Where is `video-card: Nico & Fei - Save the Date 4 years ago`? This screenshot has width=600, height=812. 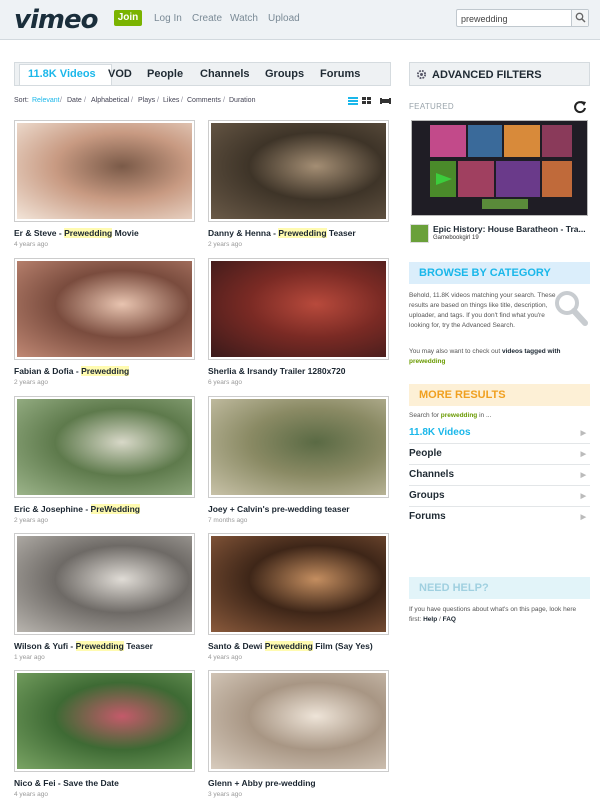 video-card: Nico & Fei - Save the Date 4 years ago is located at coordinates (104, 736).